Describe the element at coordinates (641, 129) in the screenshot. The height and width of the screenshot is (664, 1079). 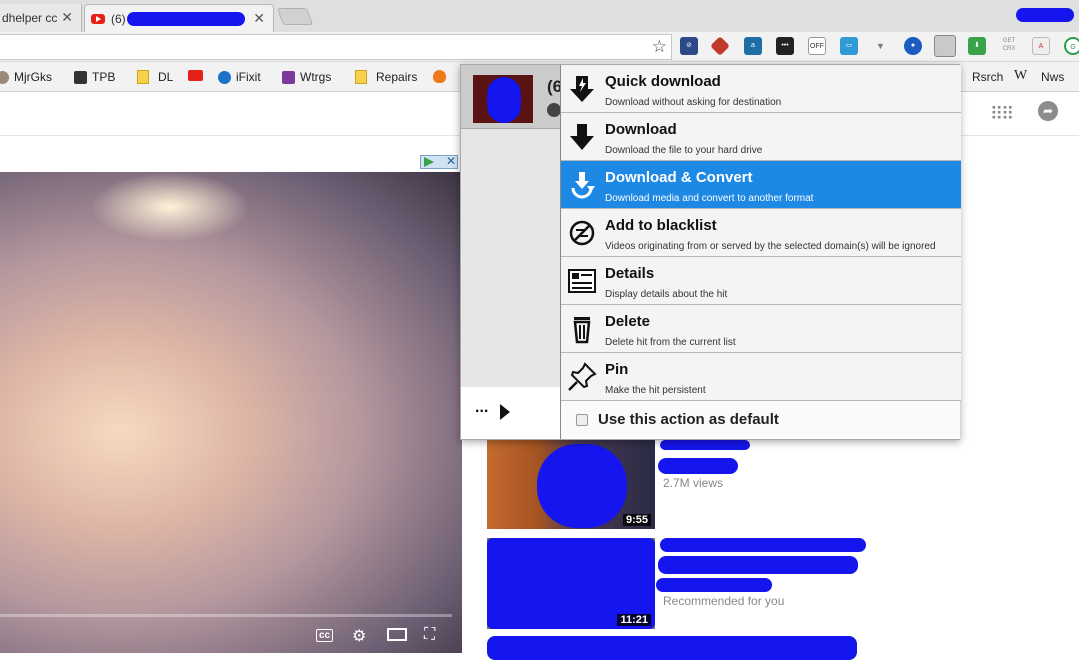
I see `menu-item-title: Download` at that location.